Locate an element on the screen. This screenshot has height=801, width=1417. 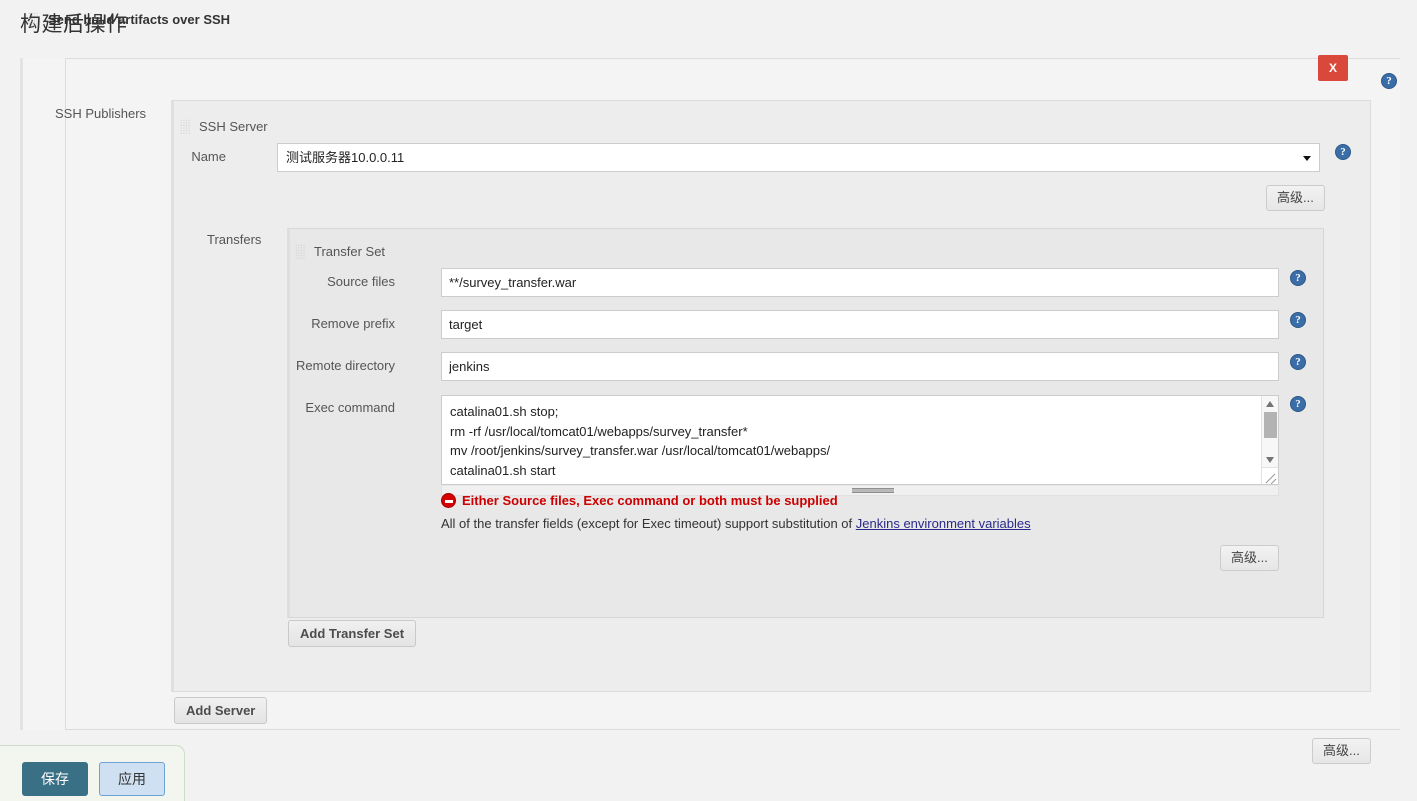
jenkins-env-vars-link: Jenkins environment variables is located at coordinates (943, 523).